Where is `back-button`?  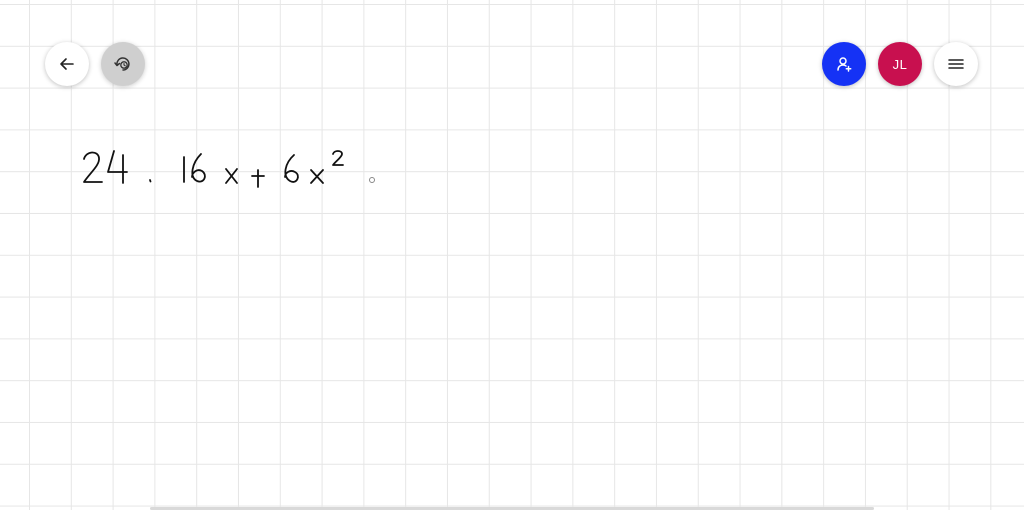
back-button is located at coordinates (67, 64).